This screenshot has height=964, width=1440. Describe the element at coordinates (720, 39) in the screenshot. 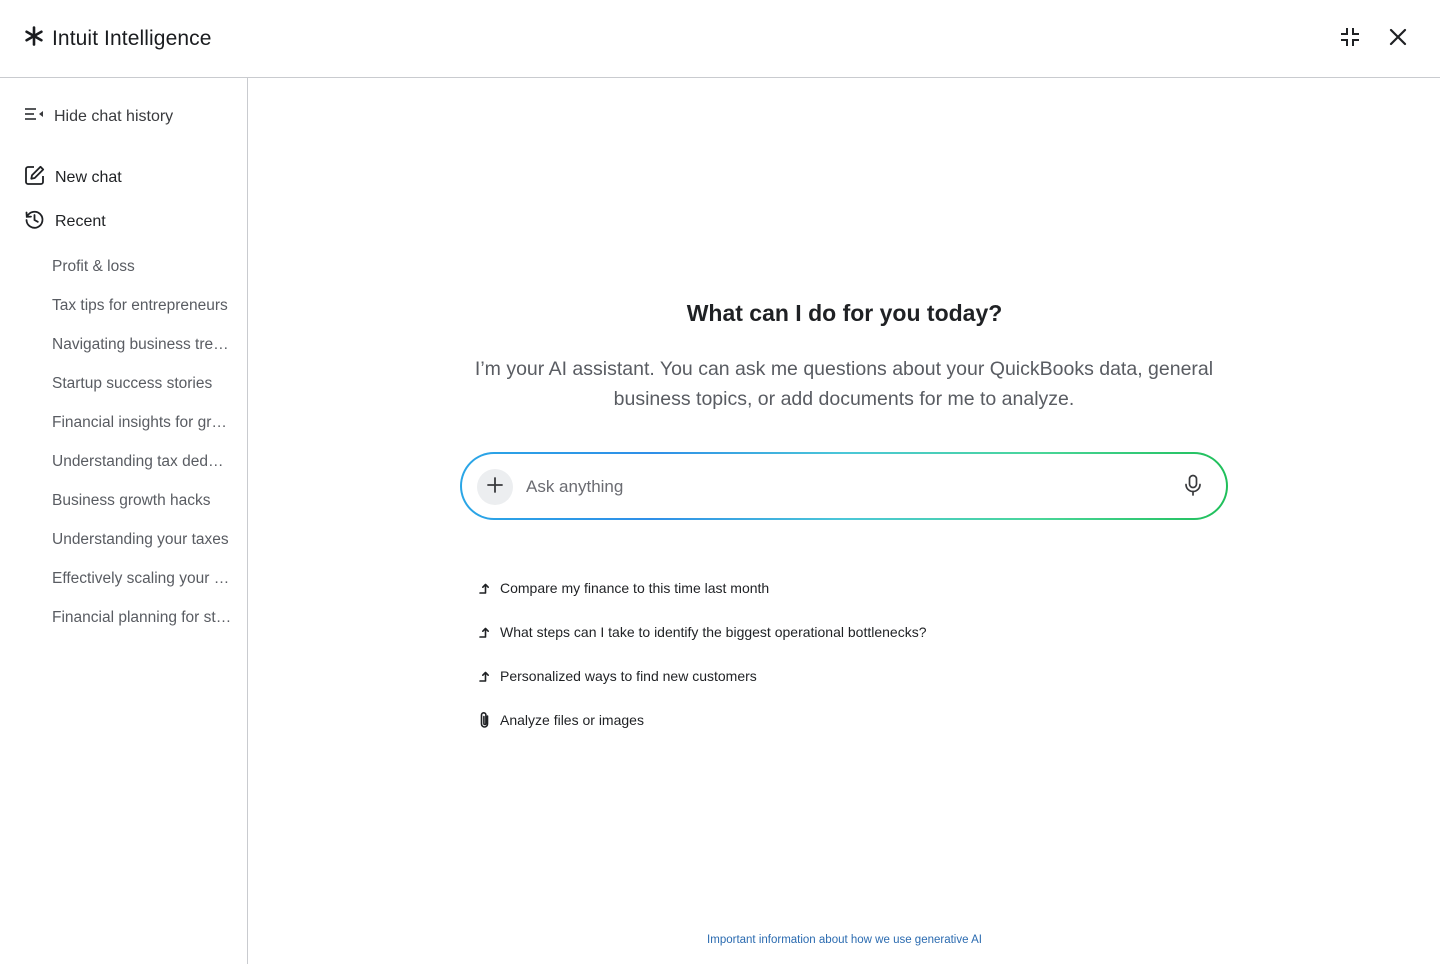

I see `app-header: Intuit Intelligence` at that location.